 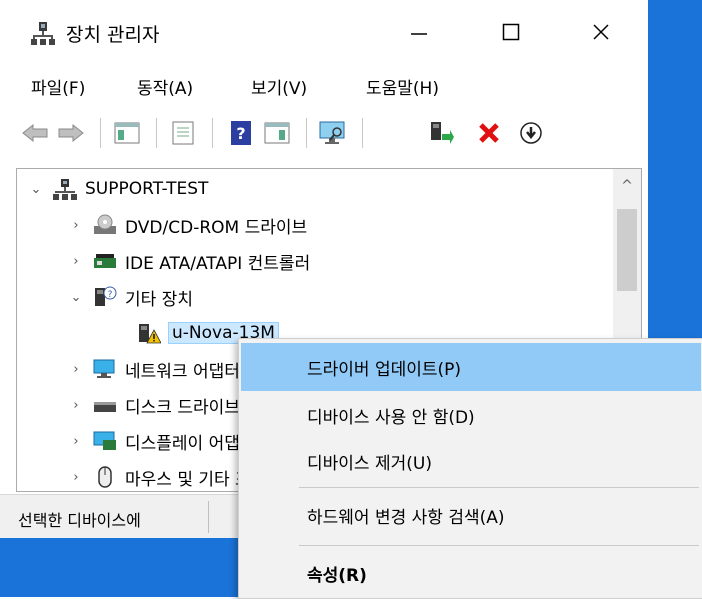 I want to click on dvd-drive-icon, so click(x=105, y=225).